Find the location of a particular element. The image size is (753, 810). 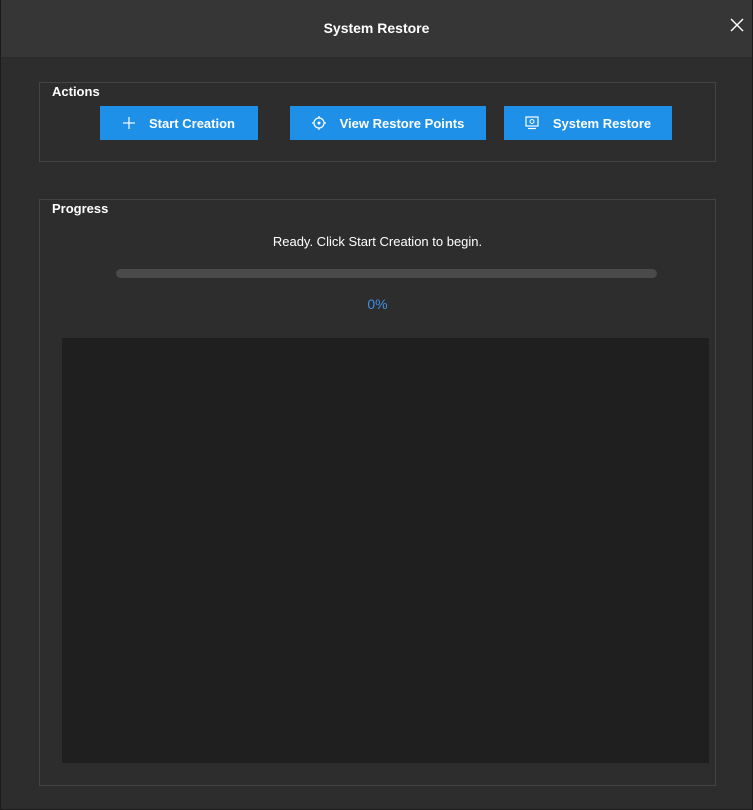

view-restore-points-button: View Restore Points is located at coordinates (388, 123).